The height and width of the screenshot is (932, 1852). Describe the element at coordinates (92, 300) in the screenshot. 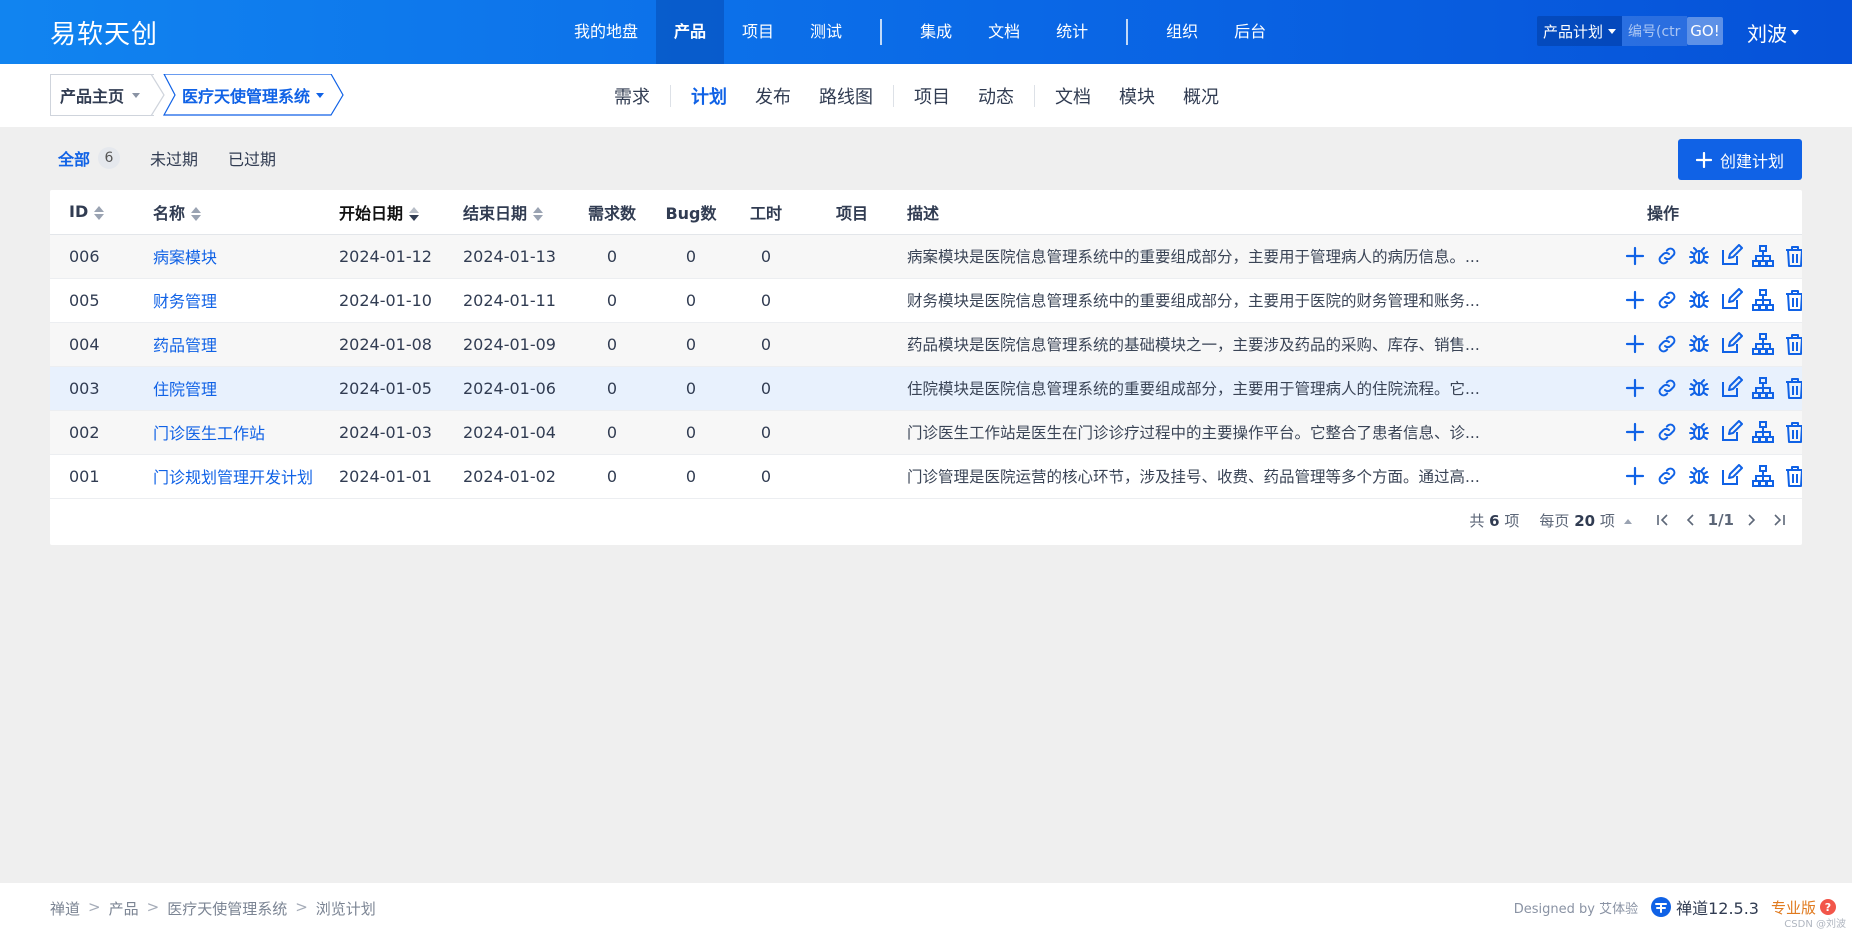

I see `cell-id: 005` at that location.